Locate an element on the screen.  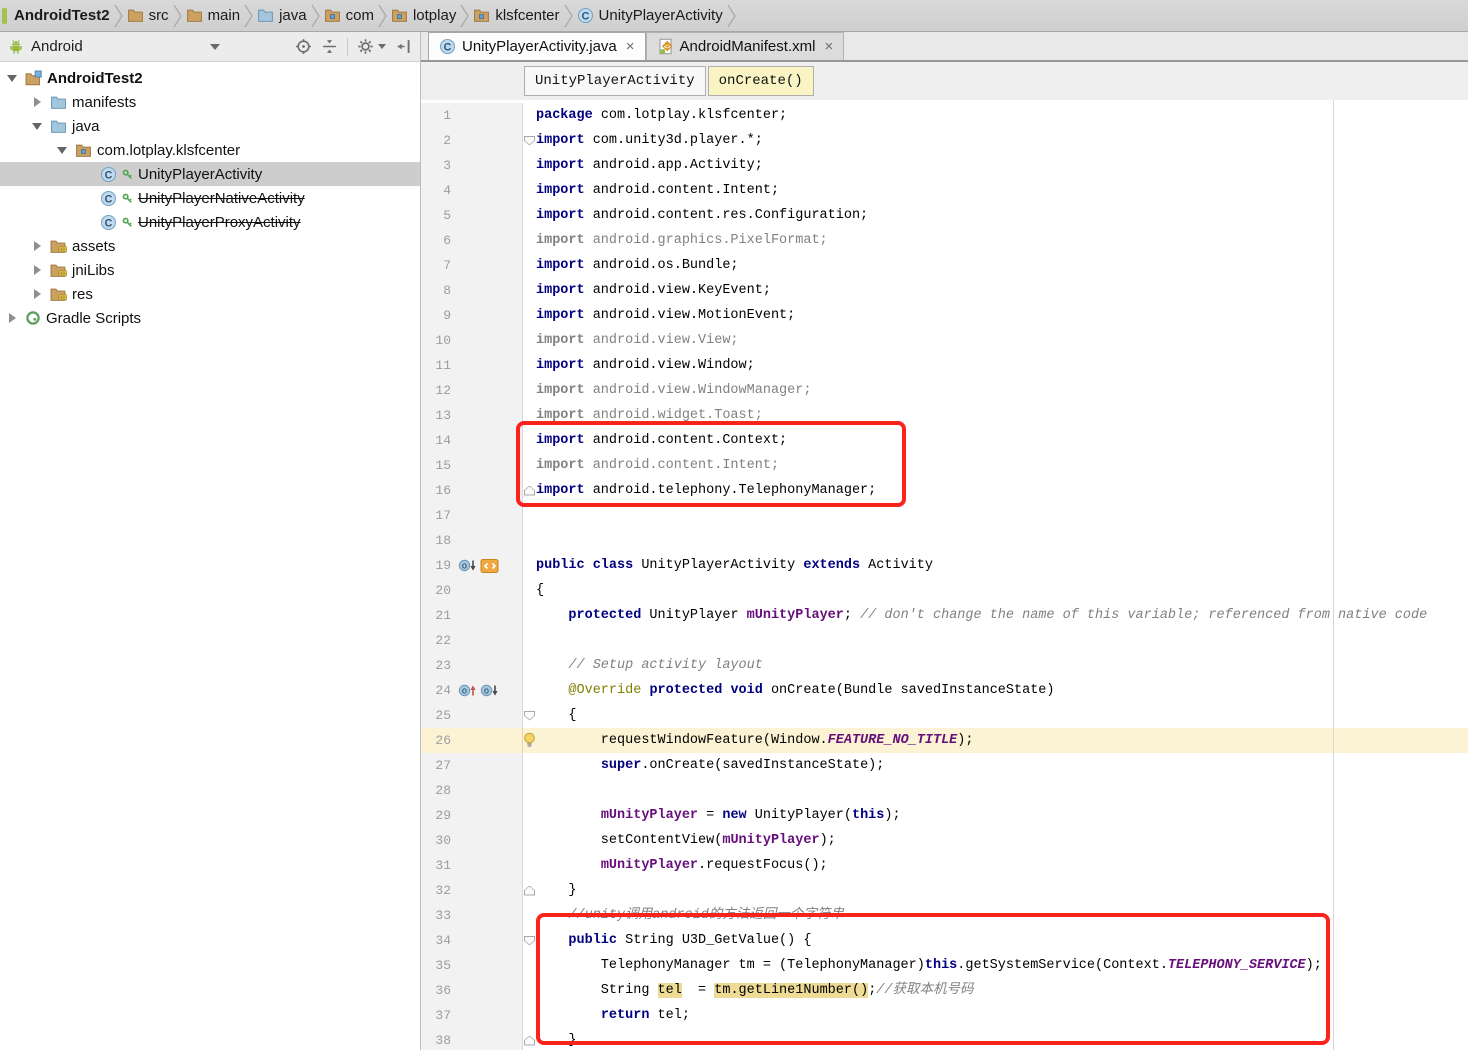
tree-item-androidtest2: AndroidTest2 is located at coordinates (210, 78).